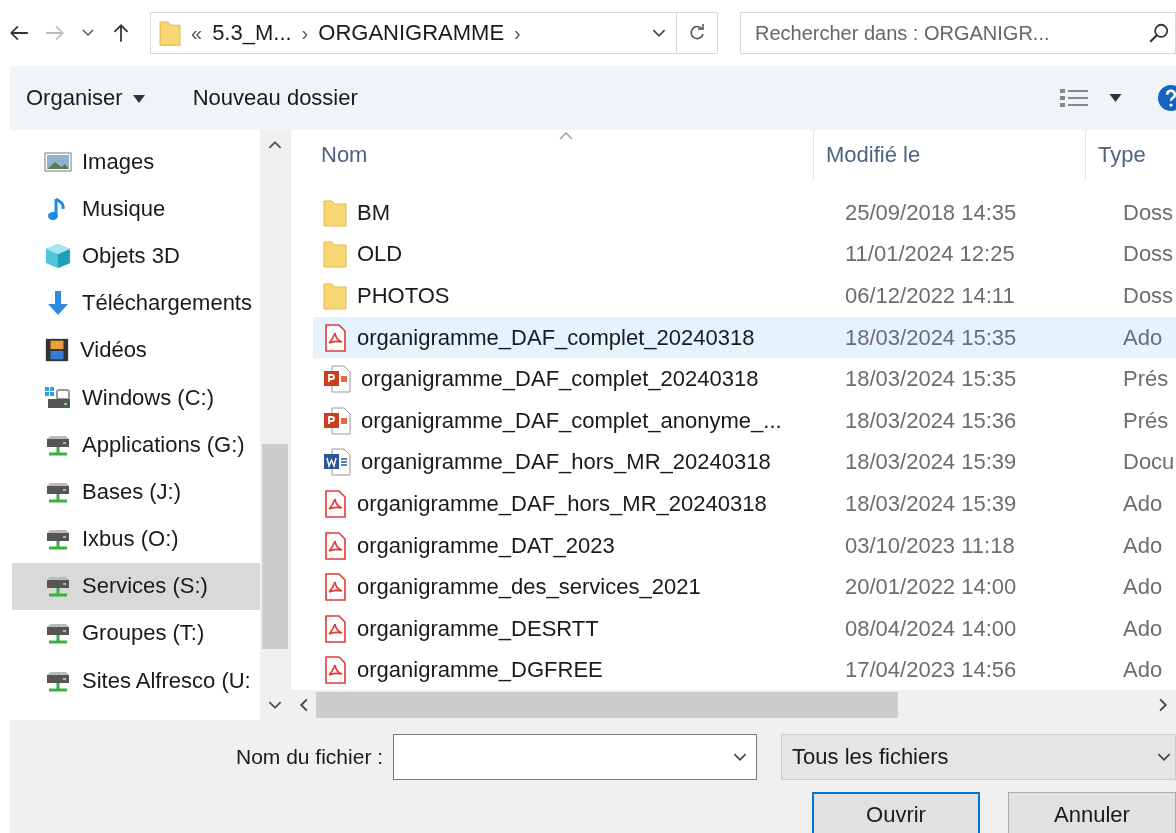  I want to click on scroll-up-icon, so click(275, 144).